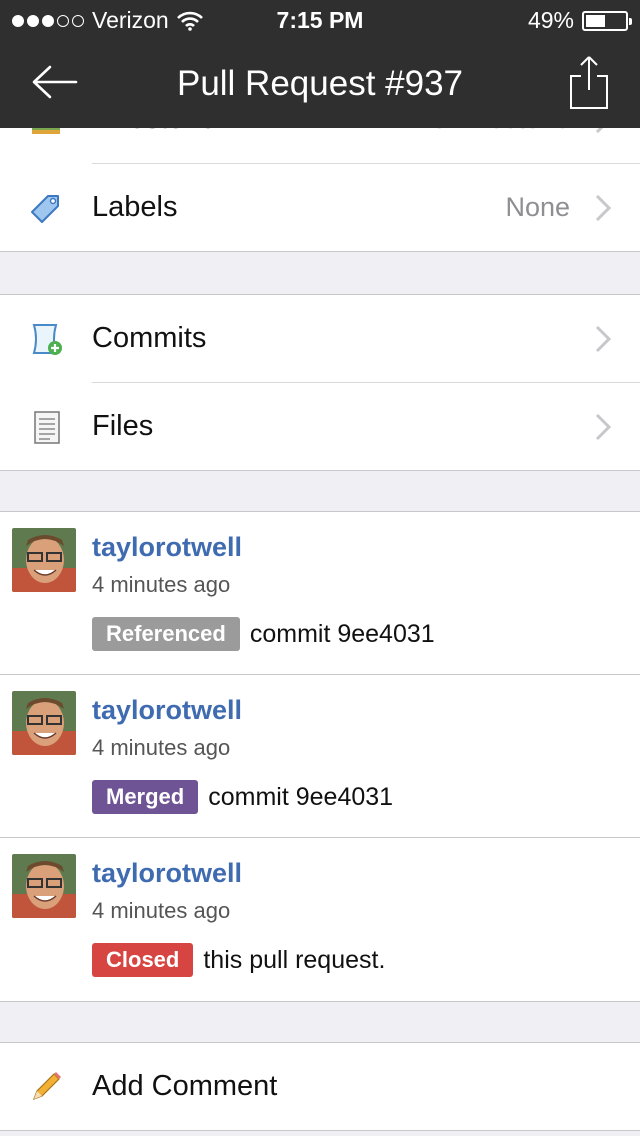 This screenshot has width=640, height=1136. What do you see at coordinates (320, 20) in the screenshot?
I see `status-bar: Verizon 7:15 PM 49%` at bounding box center [320, 20].